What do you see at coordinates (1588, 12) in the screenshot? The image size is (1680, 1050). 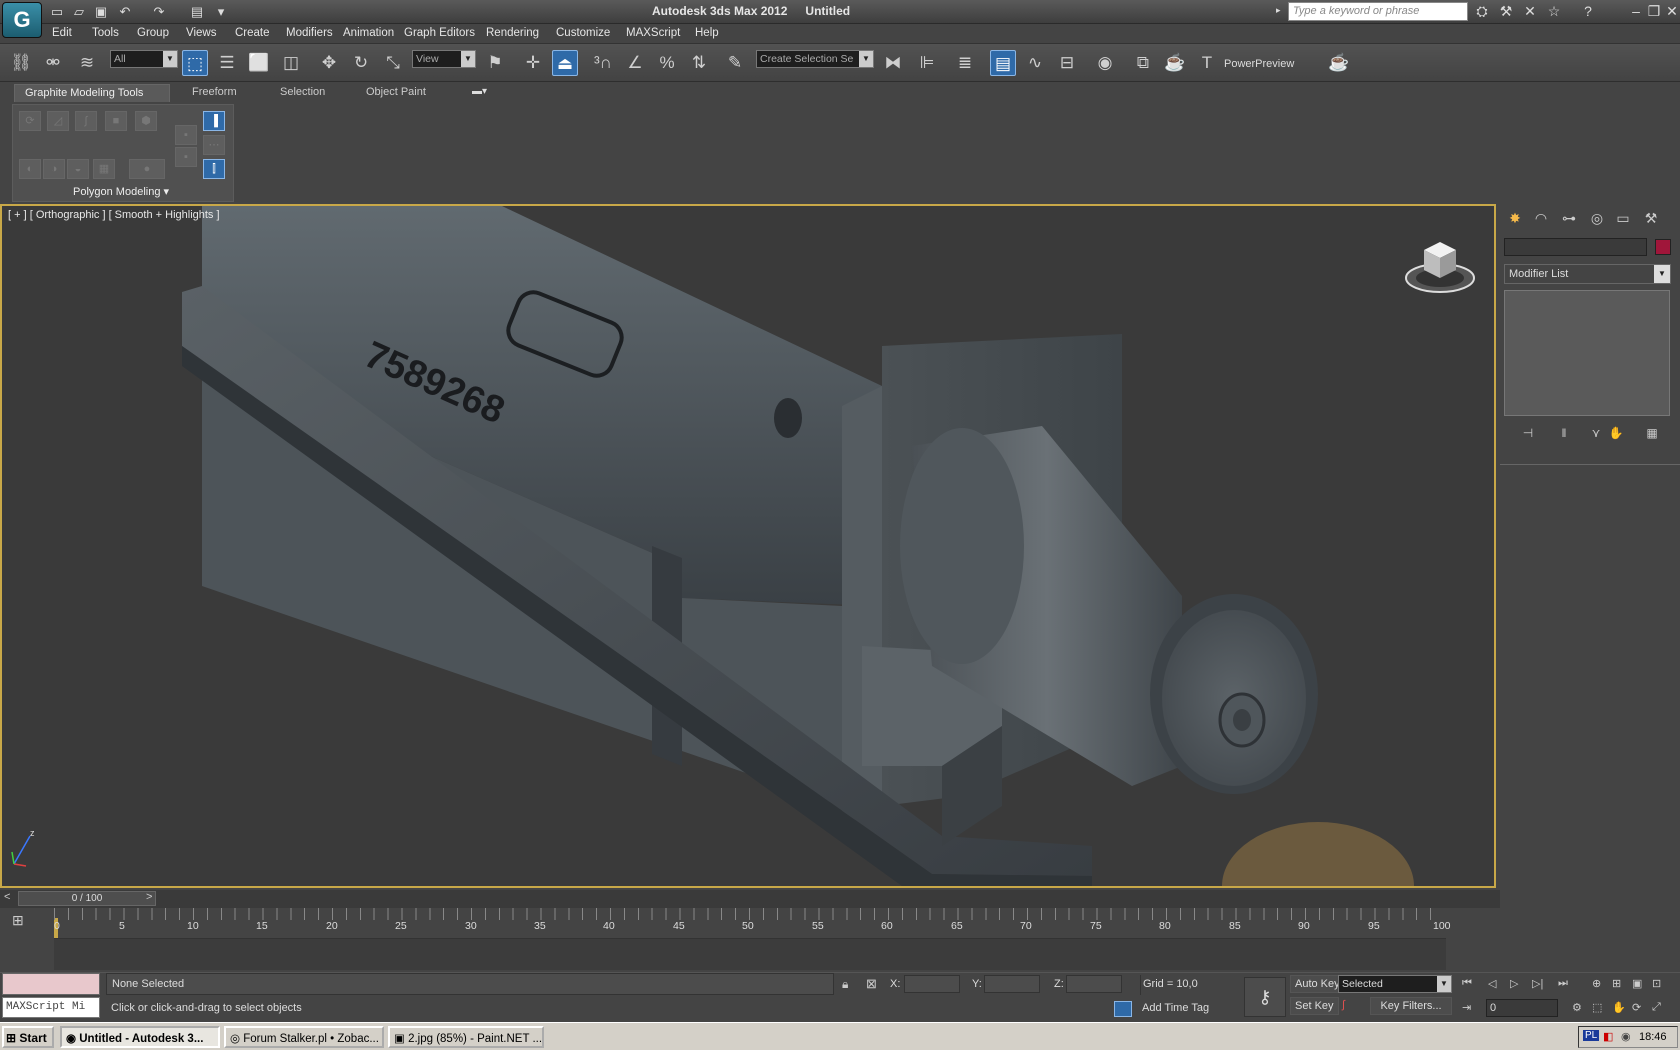 I see `help-icon: ?` at bounding box center [1588, 12].